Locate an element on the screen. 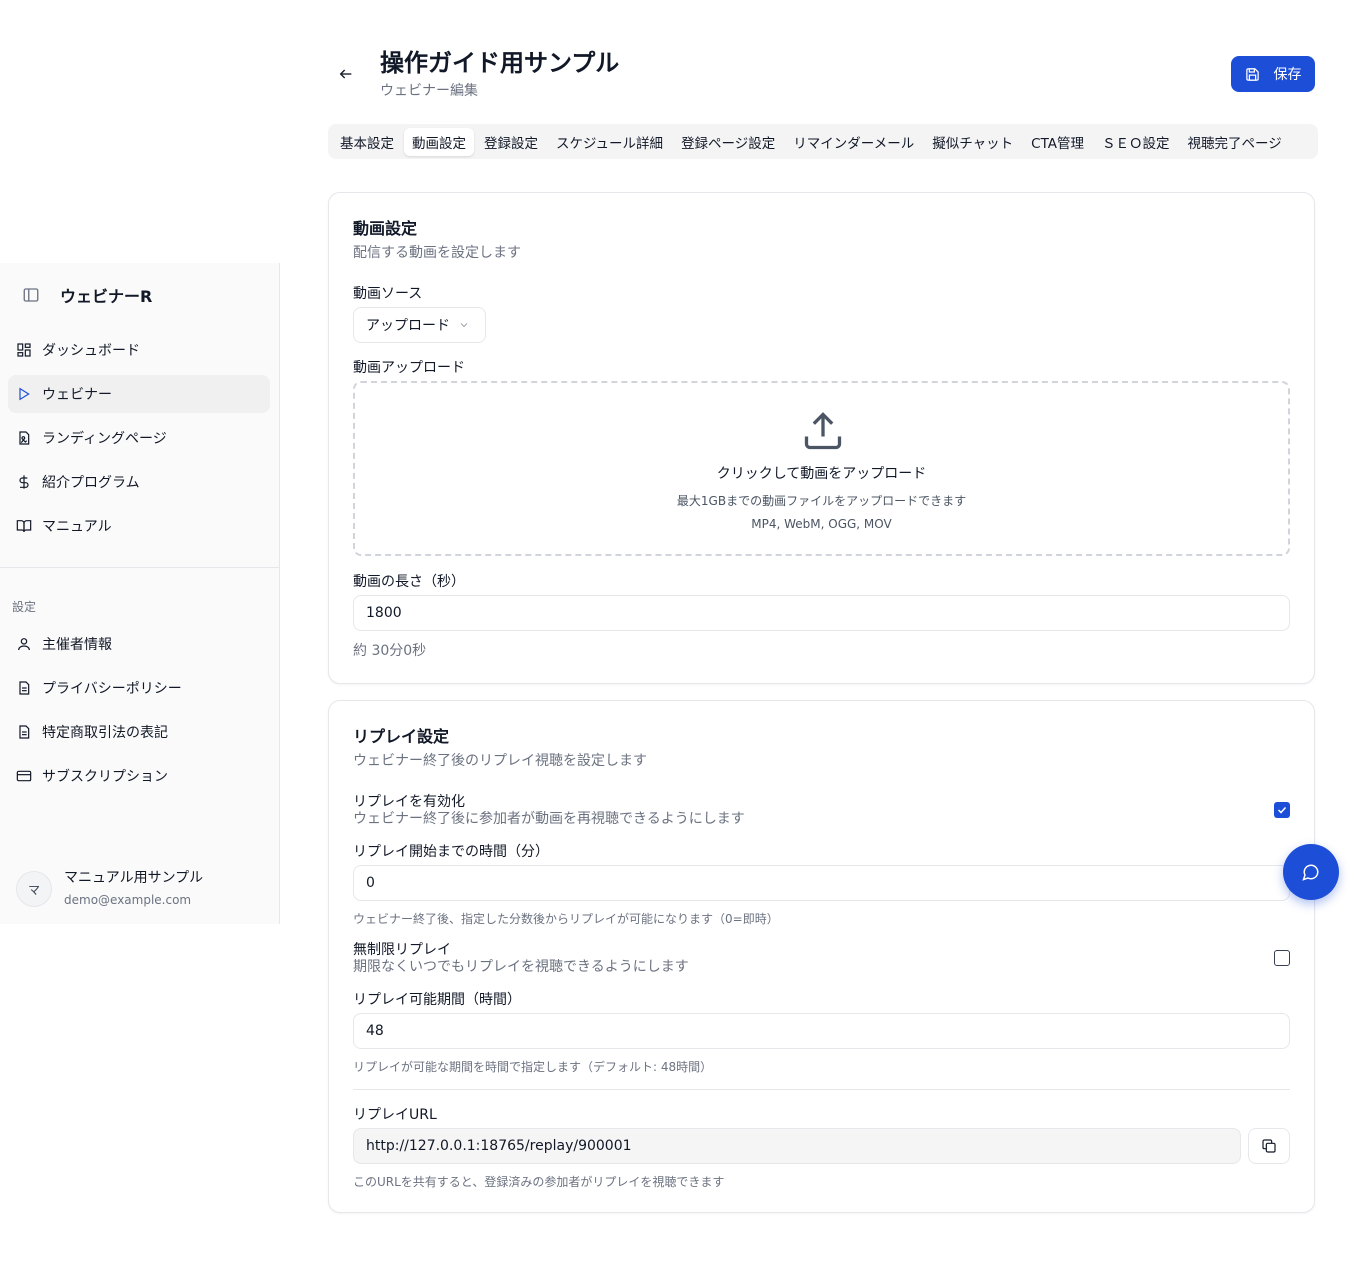 This screenshot has height=1285, width=1363. sidebar-item-dashboard: ダッシュボード is located at coordinates (139, 350).